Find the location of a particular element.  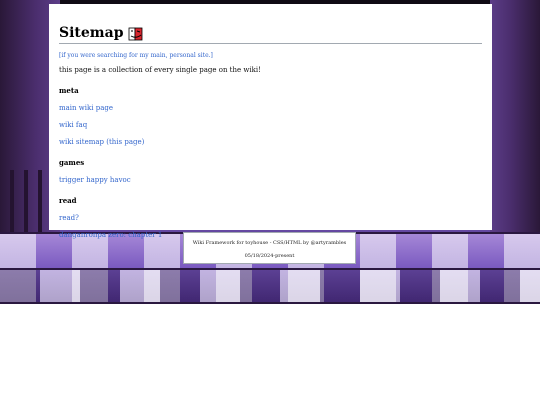

footer-date: 05/18/2024-present is located at coordinates (269, 256).